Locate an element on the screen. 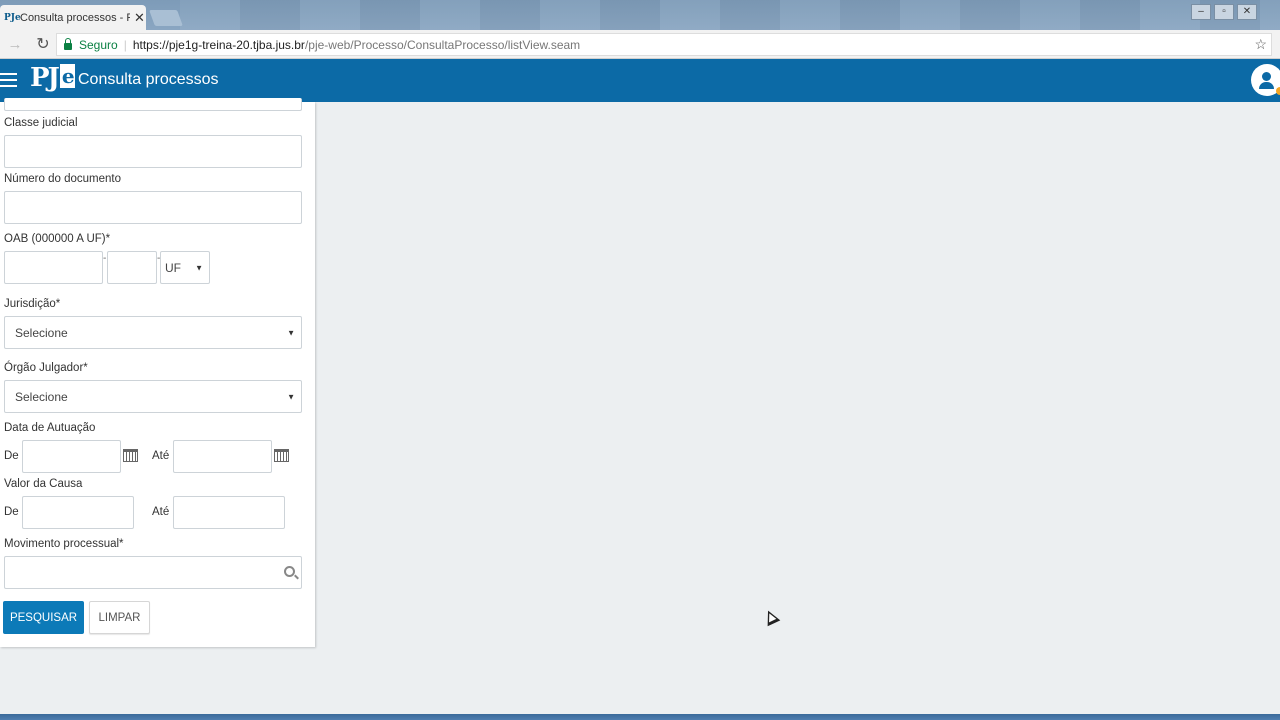 This screenshot has height=720, width=1280. numero-documento-input is located at coordinates (153, 207).